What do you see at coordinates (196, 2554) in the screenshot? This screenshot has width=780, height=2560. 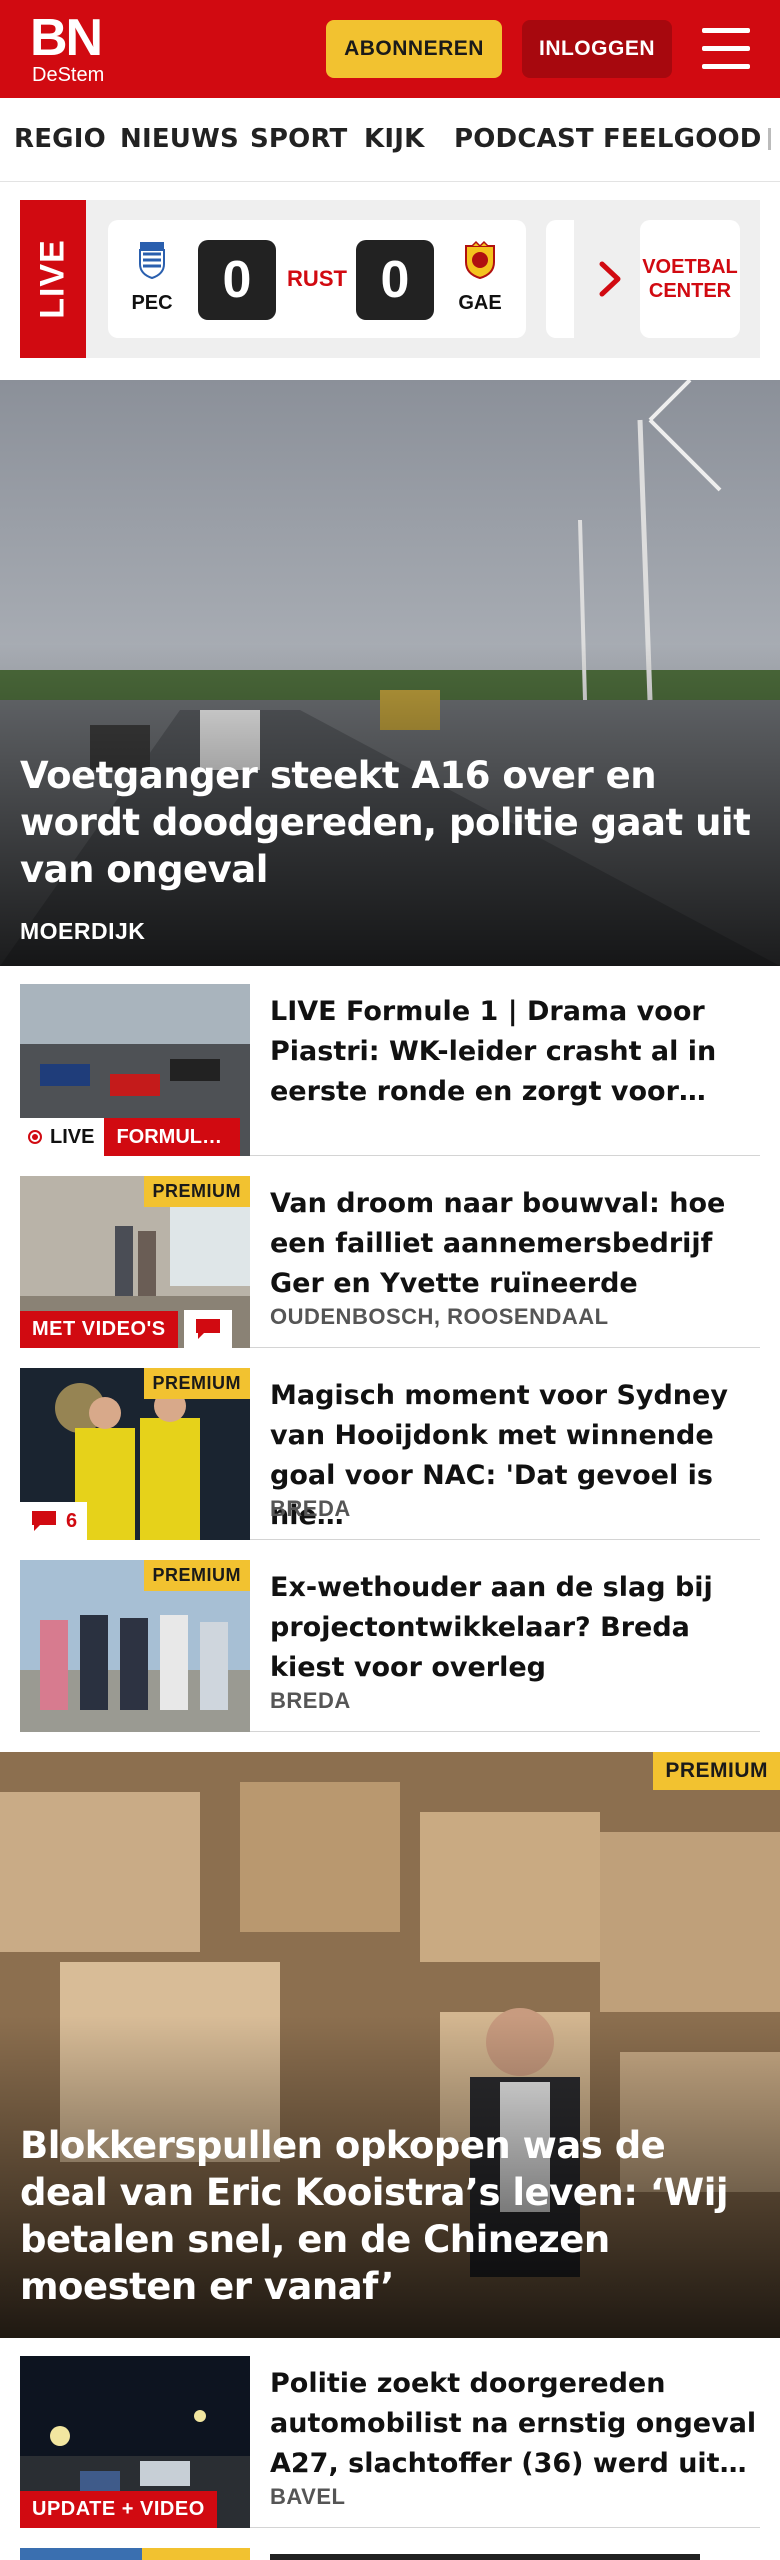 I see `next-article-premium-peek` at bounding box center [196, 2554].